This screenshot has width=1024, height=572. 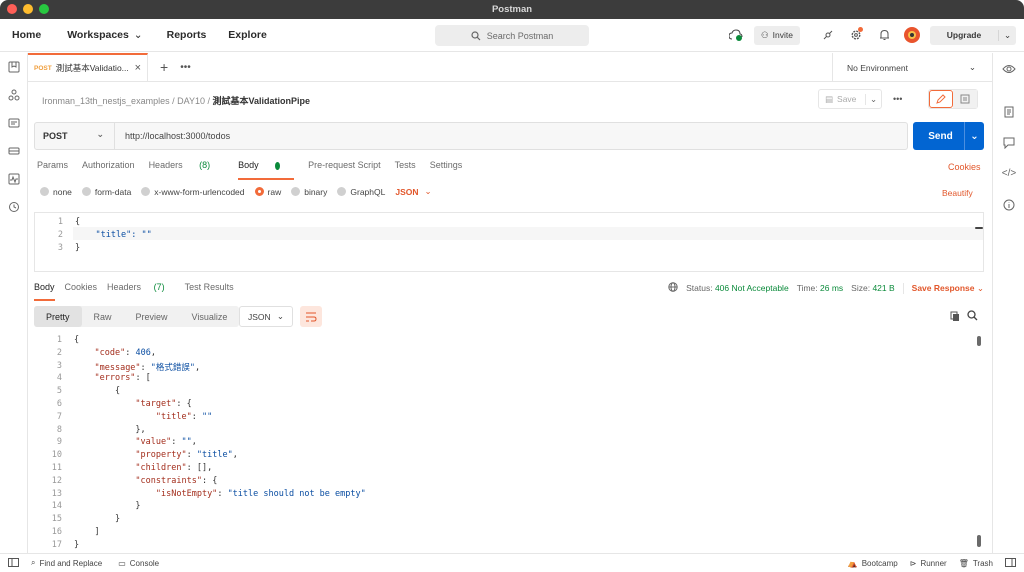 I want to click on copy-icon, so click(x=955, y=317).